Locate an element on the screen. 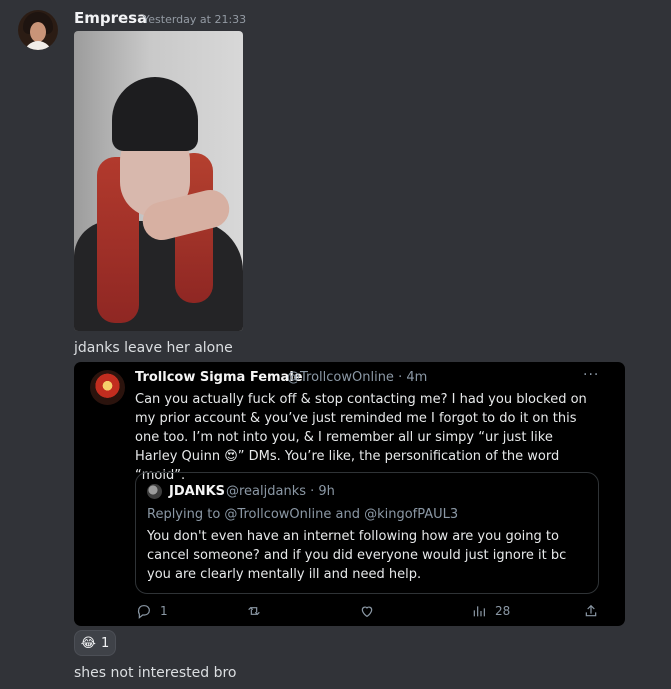  reply-count: 1 is located at coordinates (164, 611).